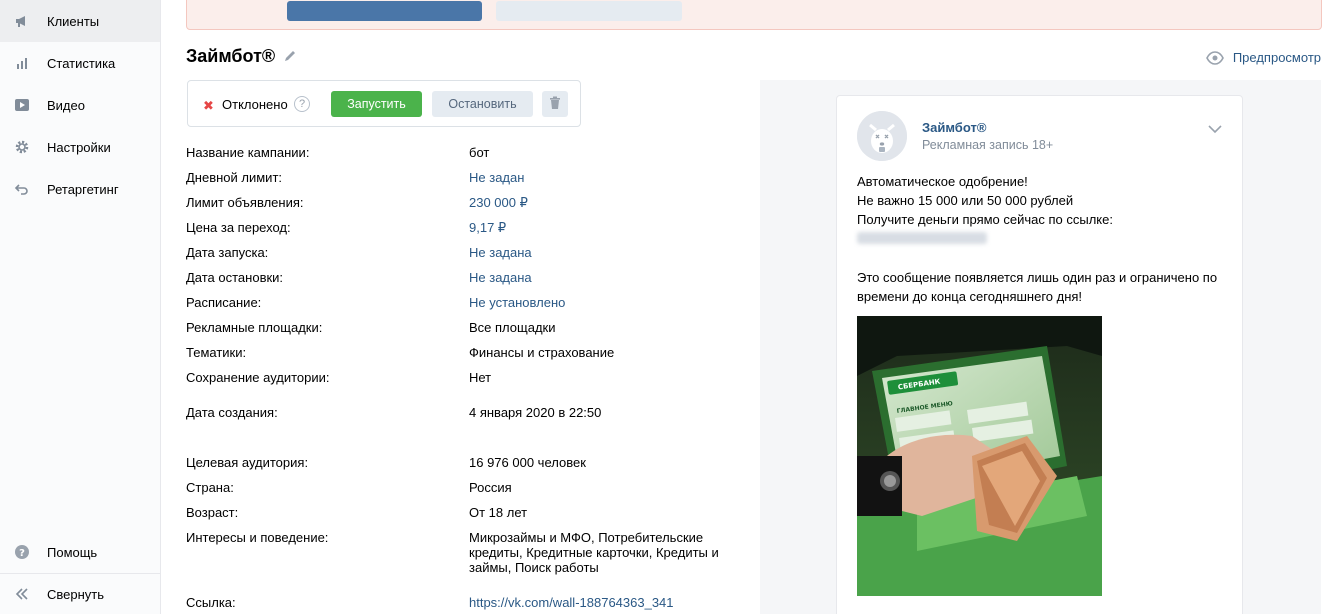  Describe the element at coordinates (498, 512) in the screenshot. I see `age-value: От 18 лет` at that location.